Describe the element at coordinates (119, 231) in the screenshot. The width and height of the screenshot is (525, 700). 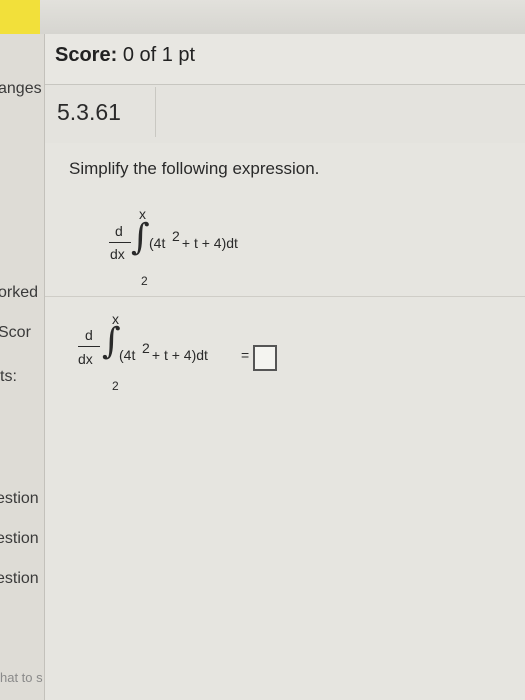
I see `derivative-numerator: d` at that location.